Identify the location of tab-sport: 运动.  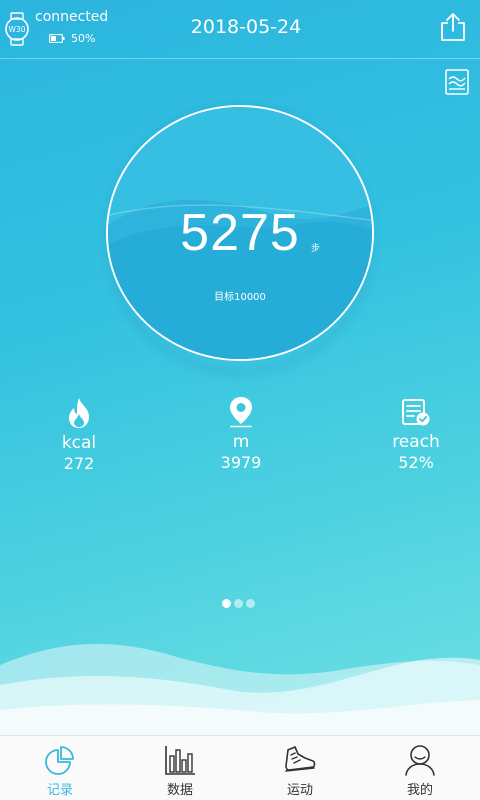
(300, 768).